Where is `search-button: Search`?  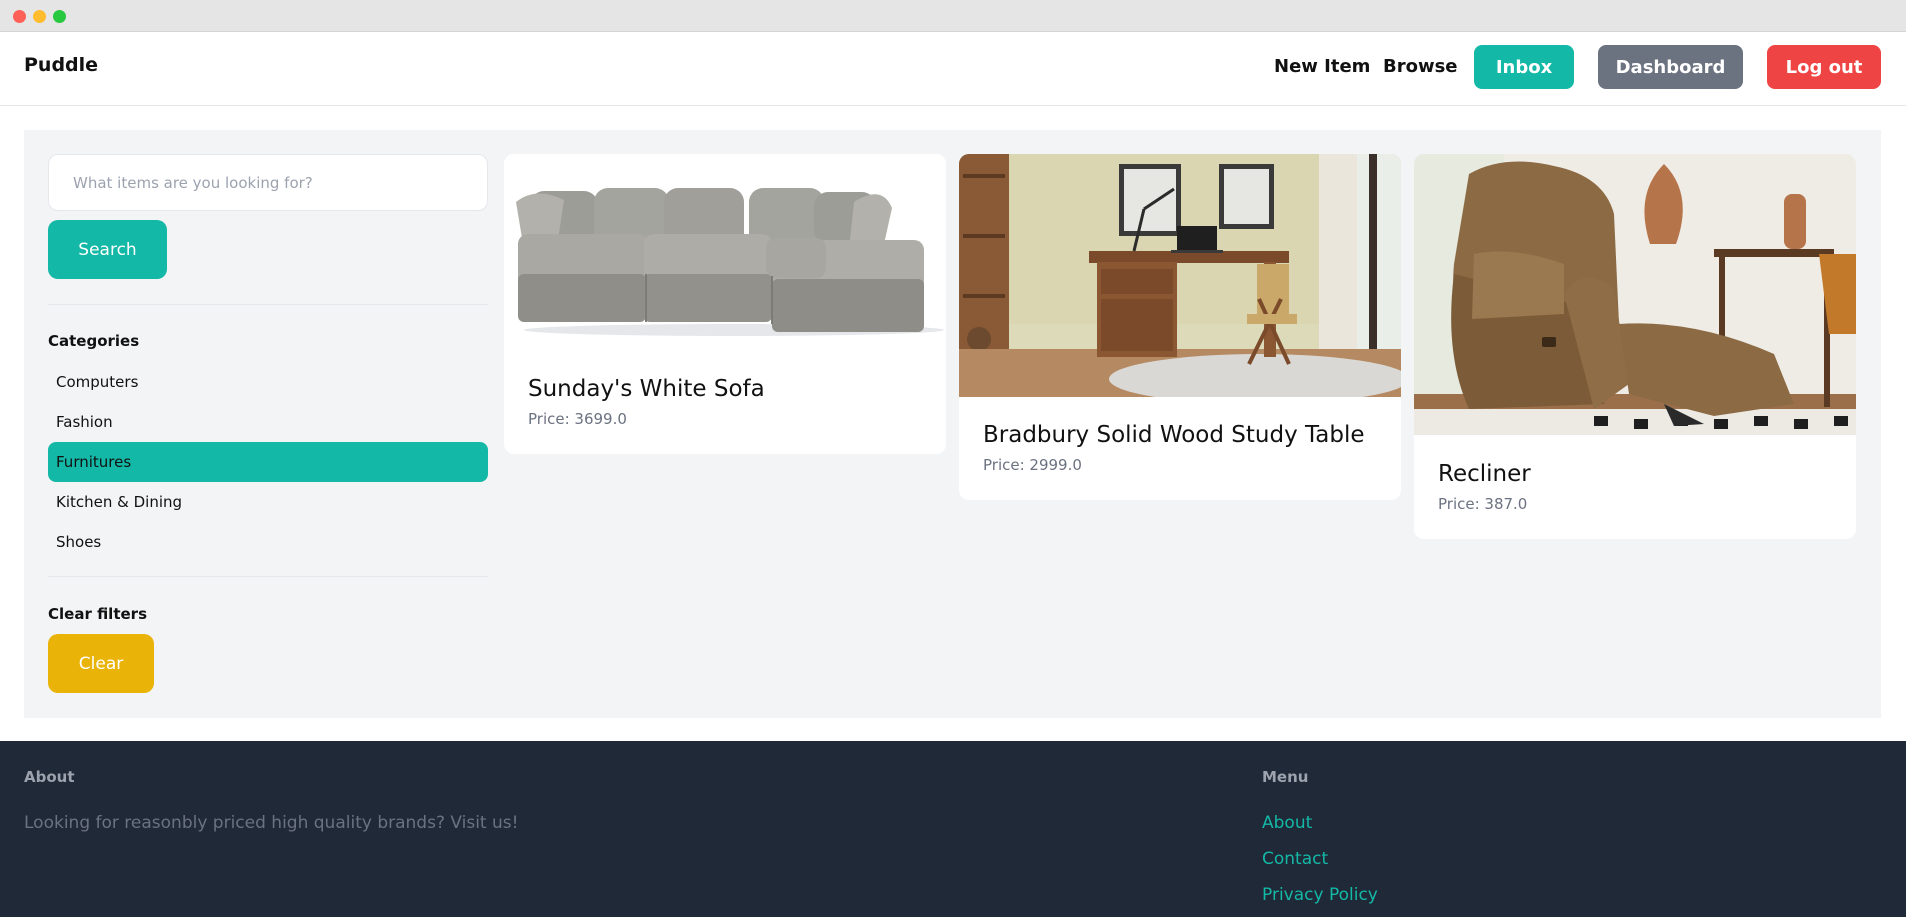
search-button: Search is located at coordinates (107, 249).